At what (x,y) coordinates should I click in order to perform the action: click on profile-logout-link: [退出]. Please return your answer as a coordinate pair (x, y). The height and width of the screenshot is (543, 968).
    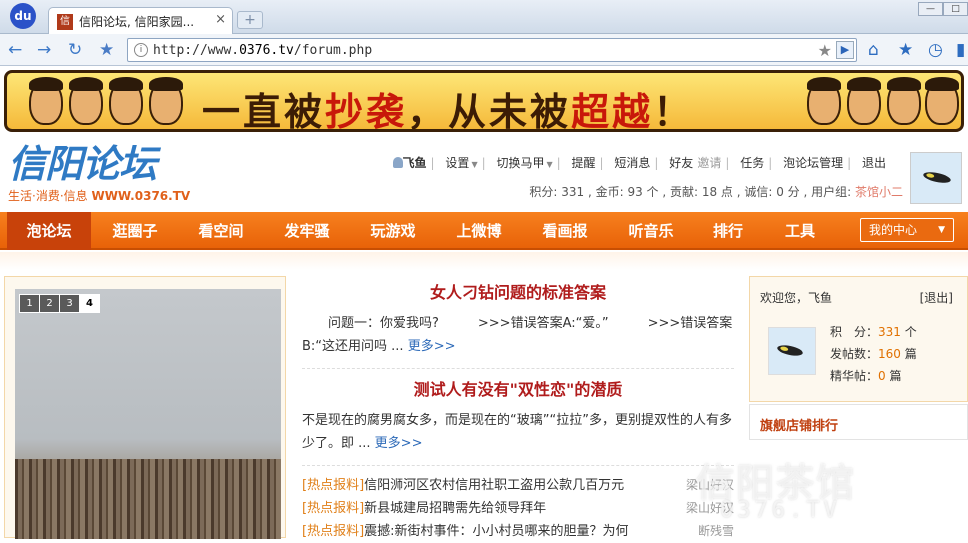
    Looking at the image, I should click on (936, 297).